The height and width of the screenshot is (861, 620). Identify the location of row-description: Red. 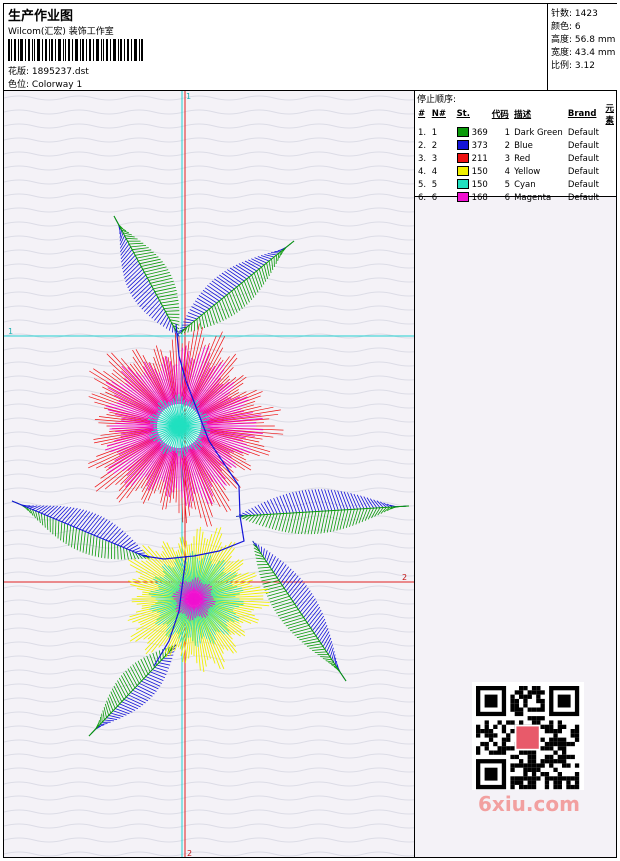
(522, 158).